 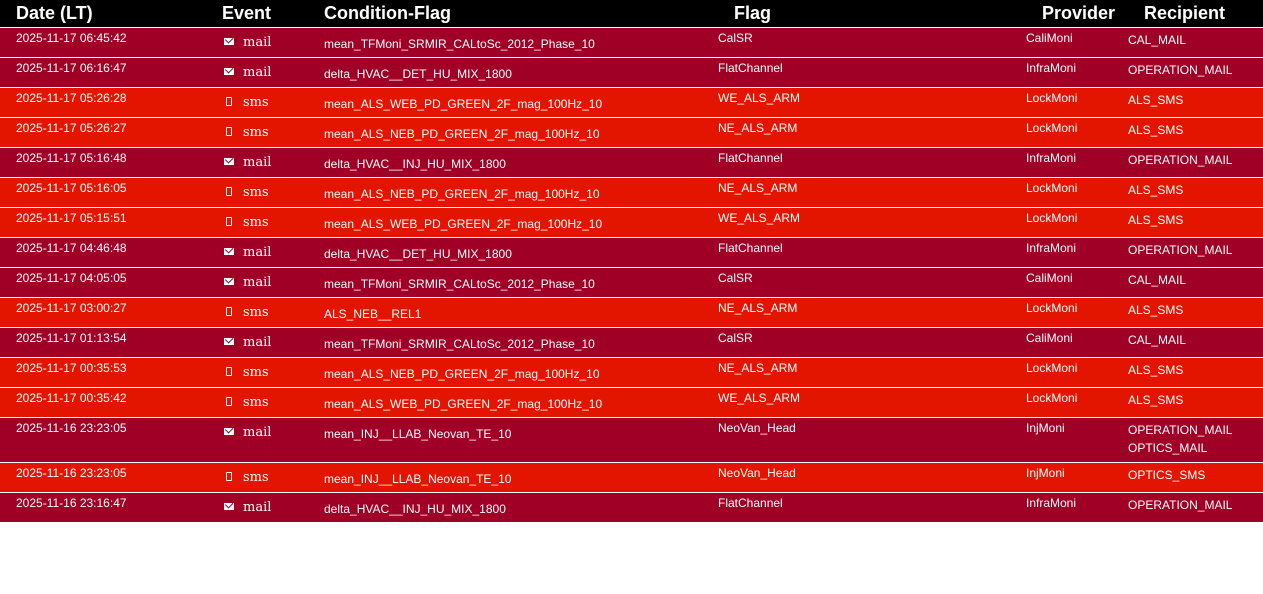 I want to click on condition-flag-cell: mean_ALS_NEB_PD_GREEN_2F_mag_100Hz_10, so click(x=462, y=194).